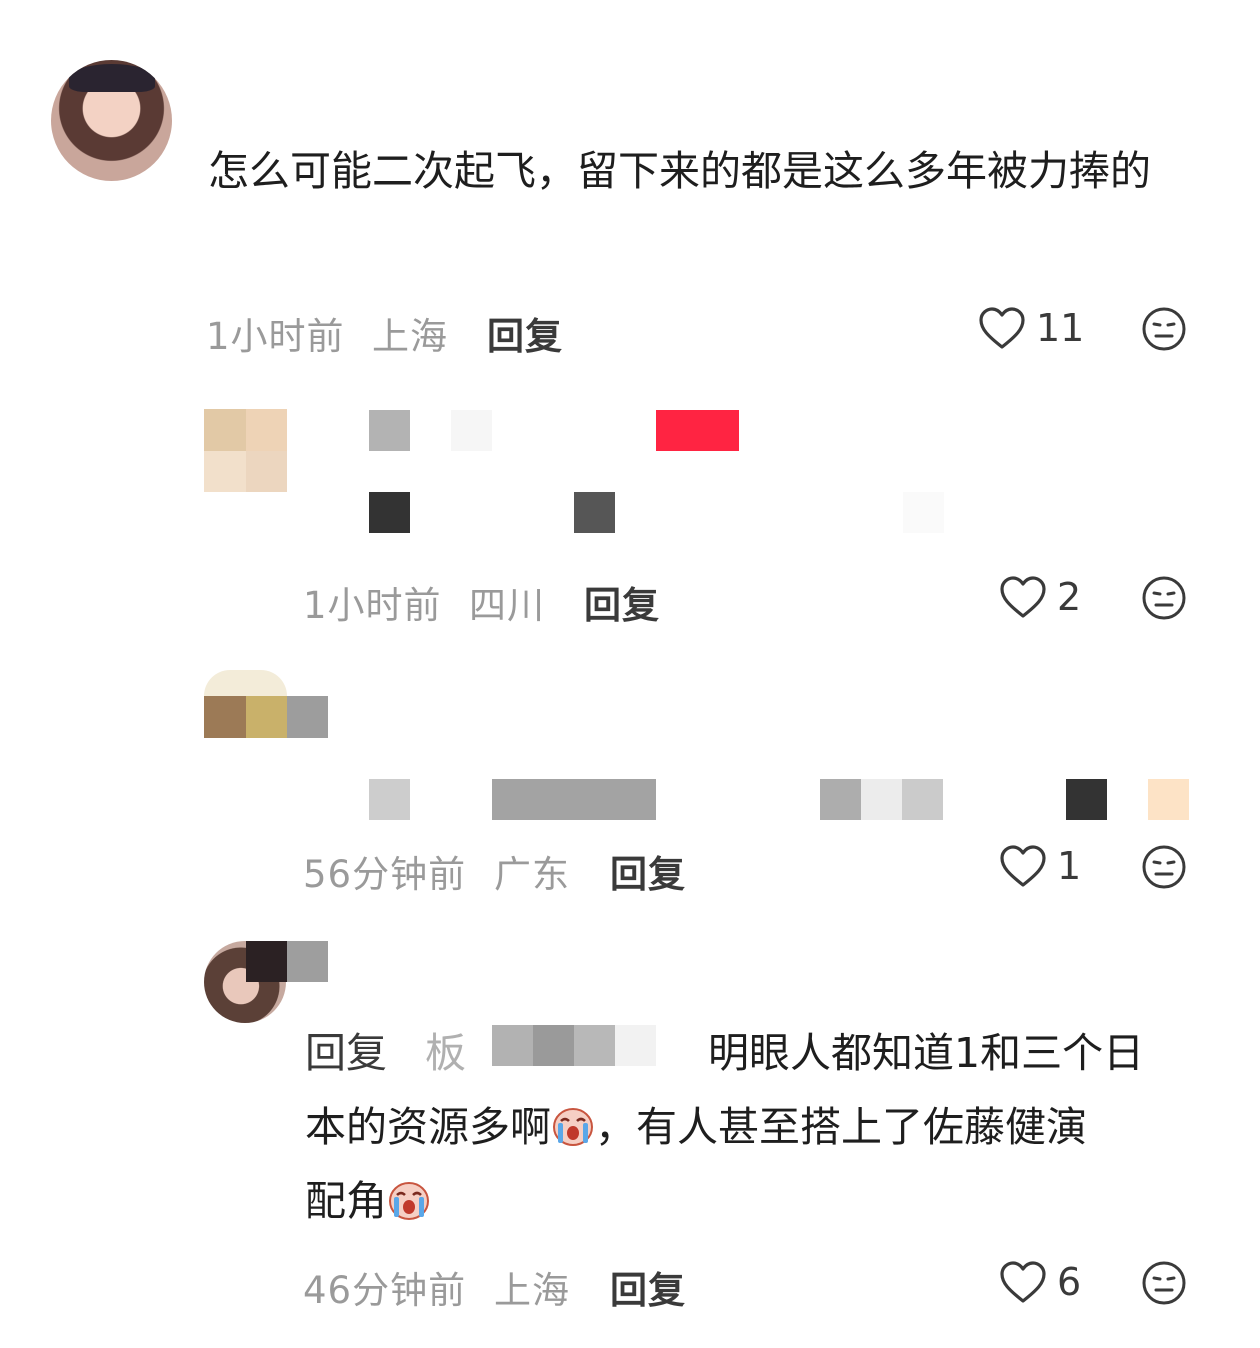 The image size is (1260, 1348). I want to click on reply-target-name: 板, so click(445, 1053).